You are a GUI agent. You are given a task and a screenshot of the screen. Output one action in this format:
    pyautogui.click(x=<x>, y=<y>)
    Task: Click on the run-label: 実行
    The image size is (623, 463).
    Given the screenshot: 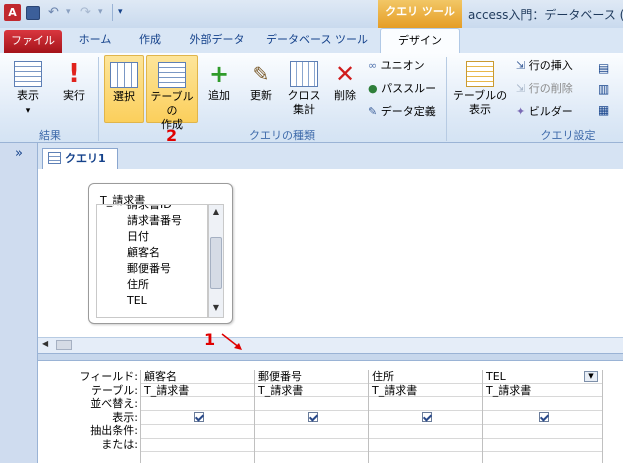 What is the action you would take?
    pyautogui.click(x=74, y=95)
    